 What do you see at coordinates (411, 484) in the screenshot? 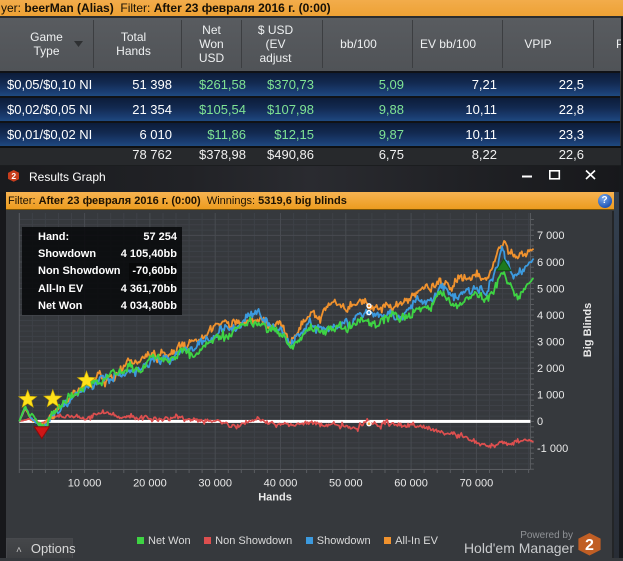
I see `svg-text: 60 000` at bounding box center [411, 484].